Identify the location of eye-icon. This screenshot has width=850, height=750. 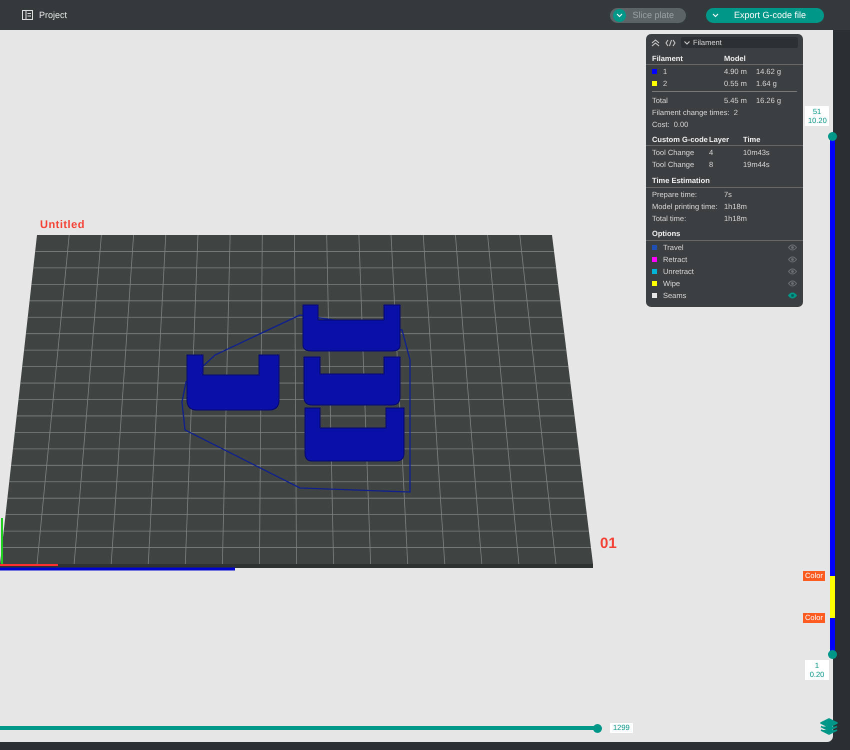
(792, 295).